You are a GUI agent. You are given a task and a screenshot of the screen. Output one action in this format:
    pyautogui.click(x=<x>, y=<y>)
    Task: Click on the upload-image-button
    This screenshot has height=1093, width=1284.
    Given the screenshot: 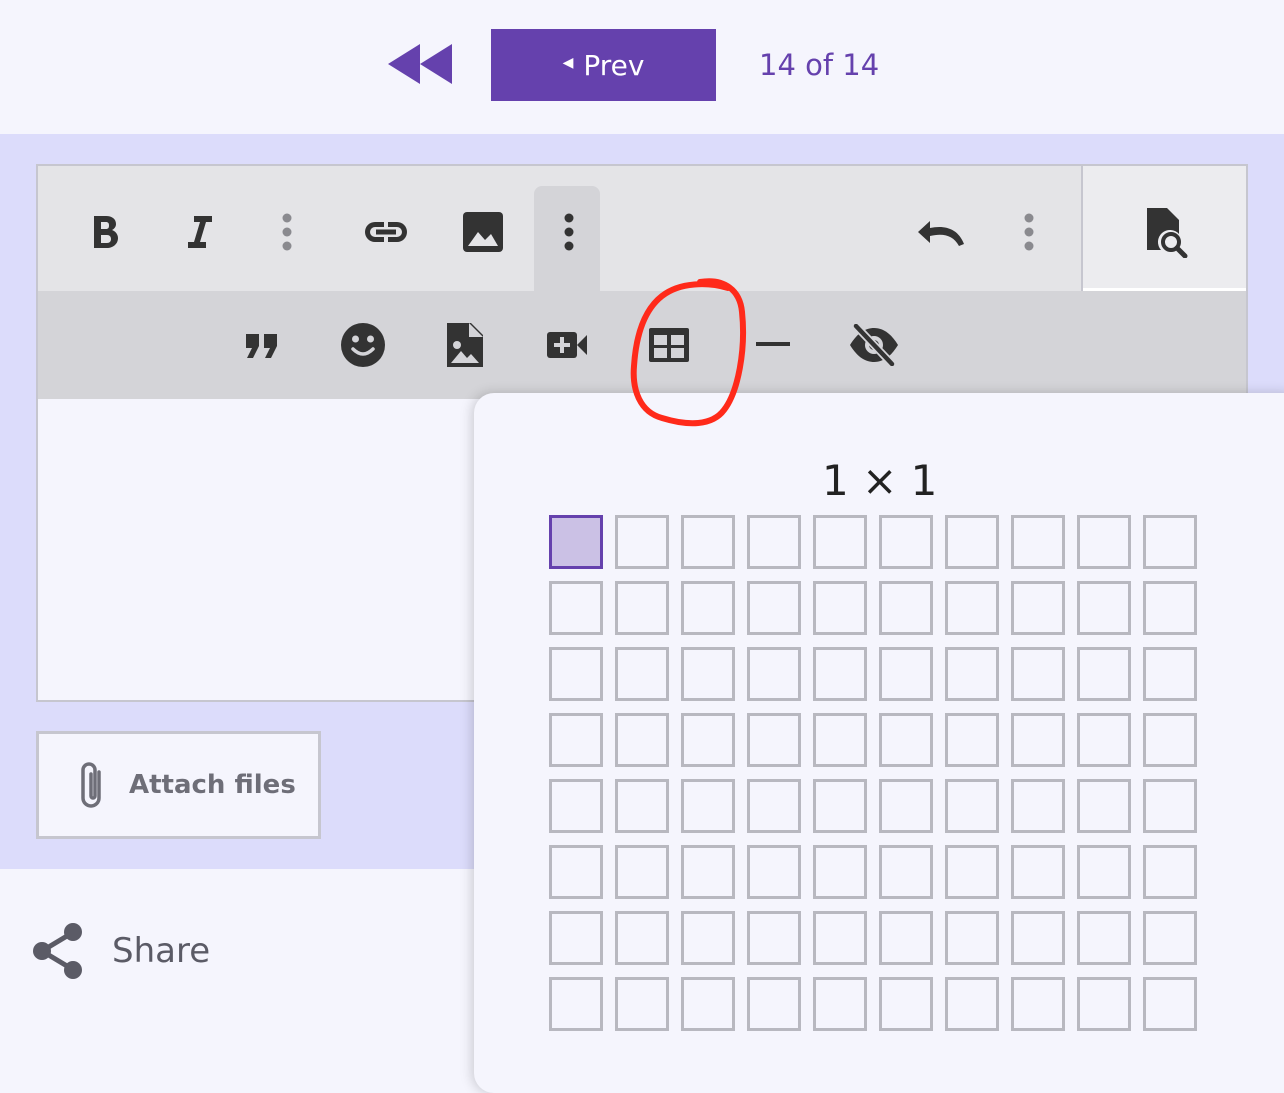 What is the action you would take?
    pyautogui.click(x=465, y=345)
    